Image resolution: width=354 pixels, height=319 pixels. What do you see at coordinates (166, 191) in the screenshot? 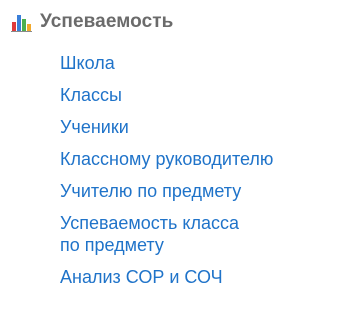
I see `menu-item-subject-teacher: Учителю по предмету` at bounding box center [166, 191].